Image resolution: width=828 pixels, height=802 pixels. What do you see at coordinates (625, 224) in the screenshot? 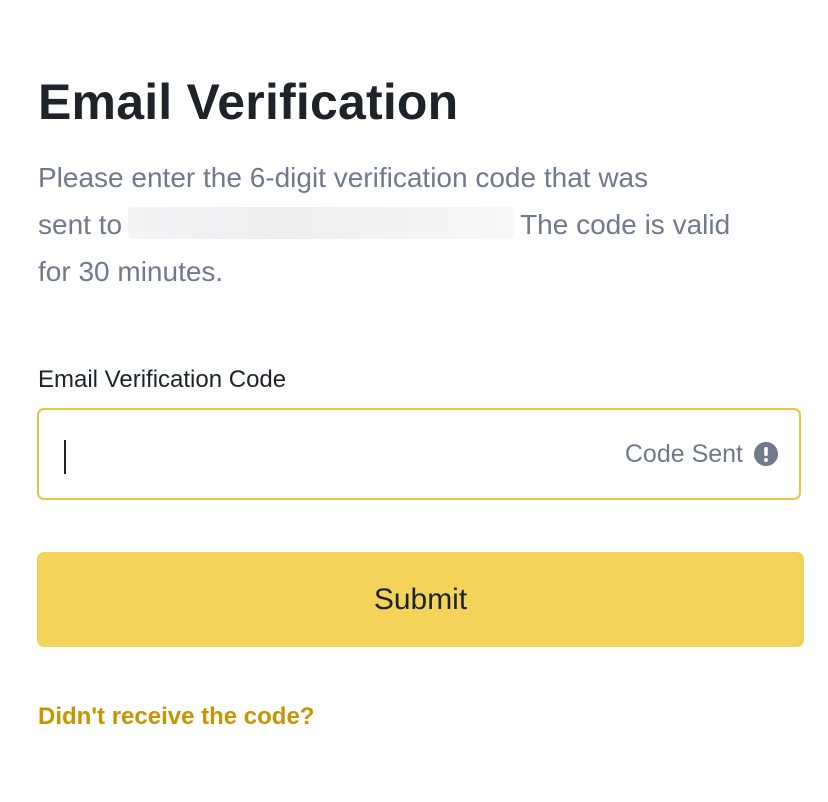
I see `validity-text: The code is valid` at bounding box center [625, 224].